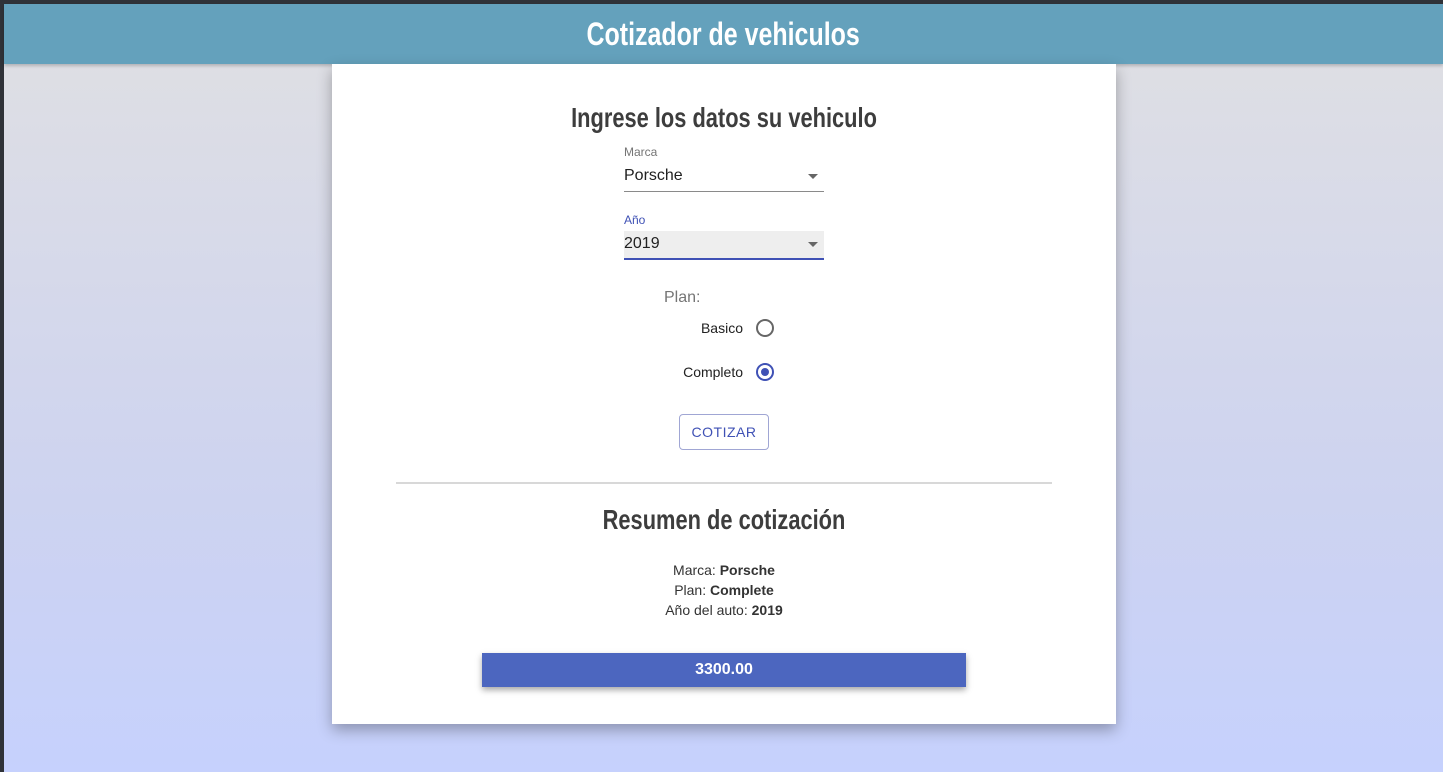 The width and height of the screenshot is (1443, 772). I want to click on summary-plan-value: Complete, so click(742, 590).